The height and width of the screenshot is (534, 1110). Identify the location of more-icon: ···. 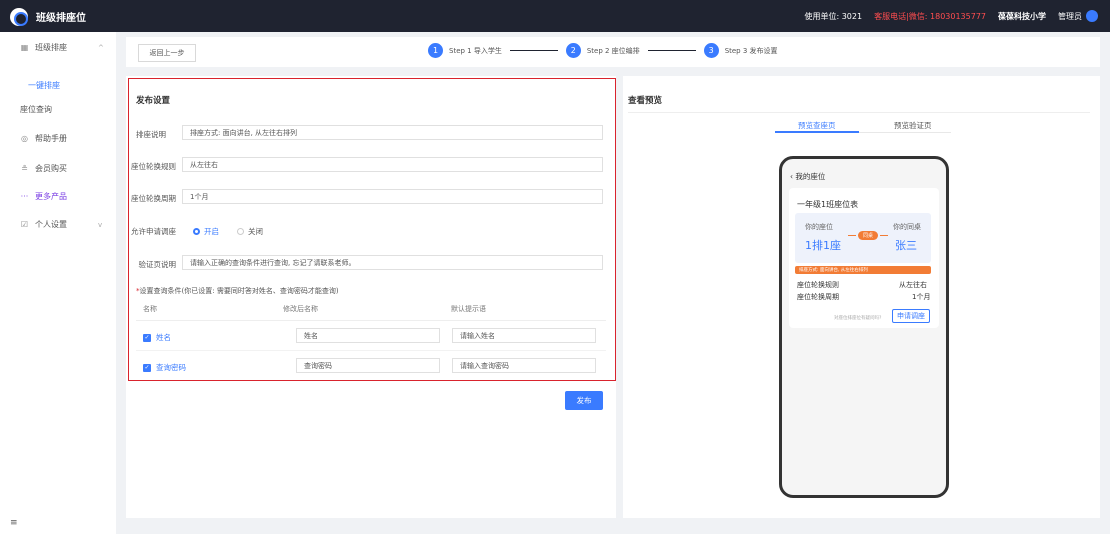
(24, 196).